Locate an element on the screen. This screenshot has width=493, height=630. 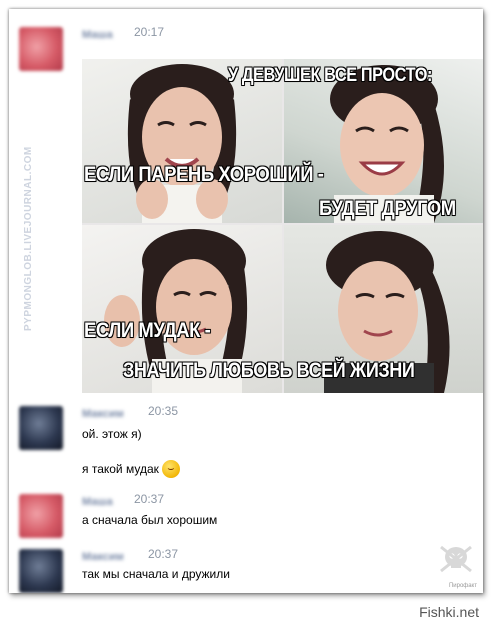
logo-label: Пирофакт is located at coordinates (462, 586).